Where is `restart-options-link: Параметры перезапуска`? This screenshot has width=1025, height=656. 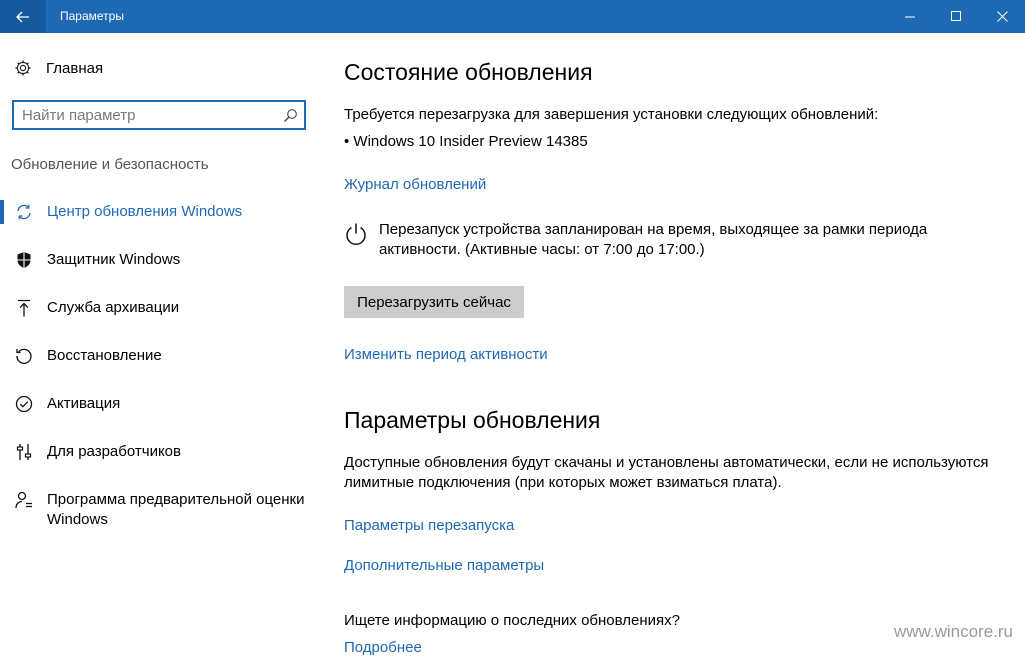 restart-options-link: Параметры перезапуска is located at coordinates (429, 525).